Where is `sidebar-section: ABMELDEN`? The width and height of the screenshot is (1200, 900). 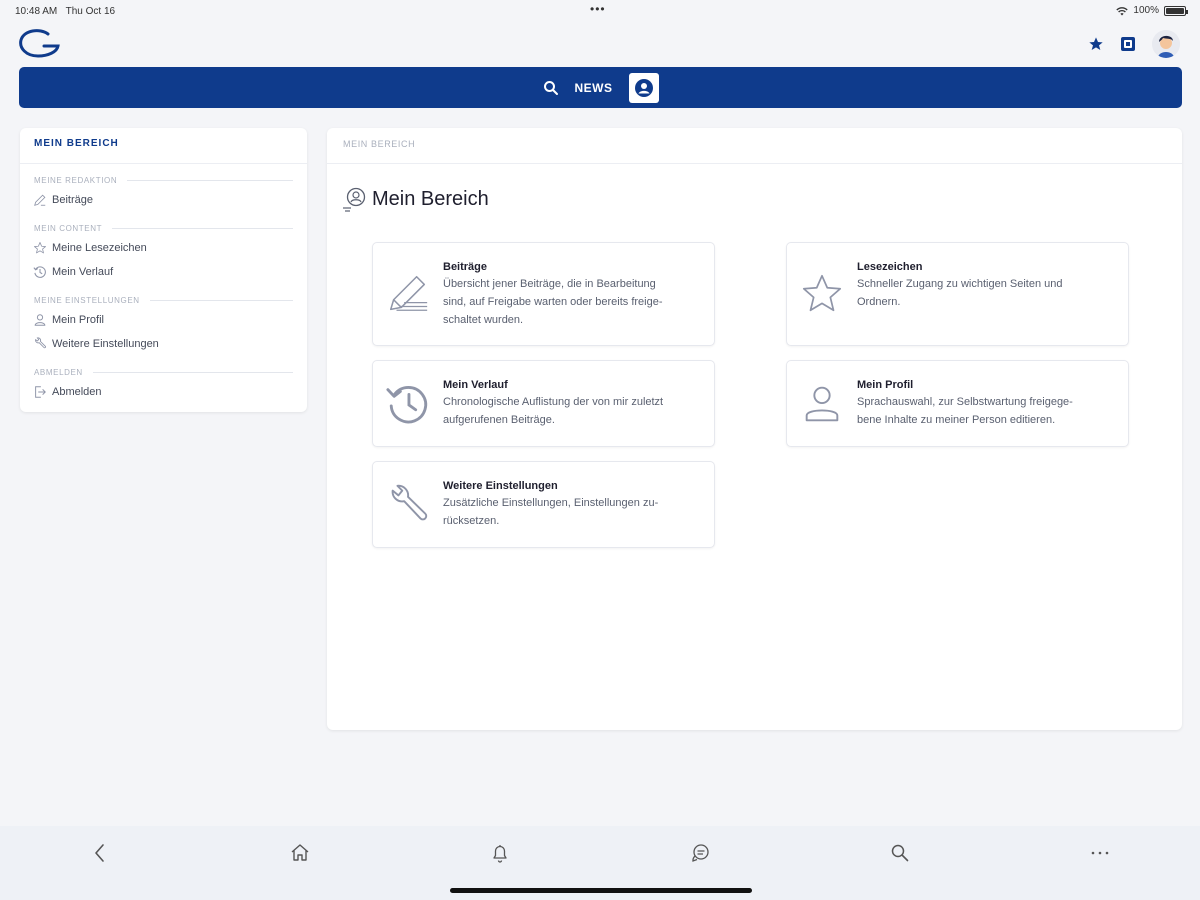
sidebar-section: ABMELDEN is located at coordinates (163, 372).